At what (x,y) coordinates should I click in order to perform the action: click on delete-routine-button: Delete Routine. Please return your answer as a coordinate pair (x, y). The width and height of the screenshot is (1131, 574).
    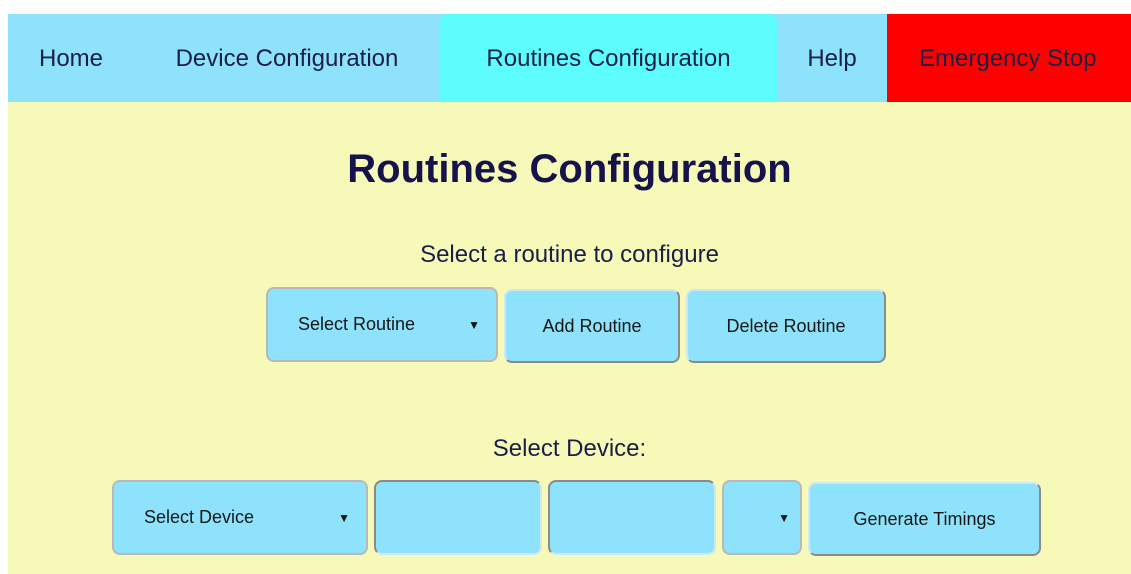
    Looking at the image, I should click on (786, 326).